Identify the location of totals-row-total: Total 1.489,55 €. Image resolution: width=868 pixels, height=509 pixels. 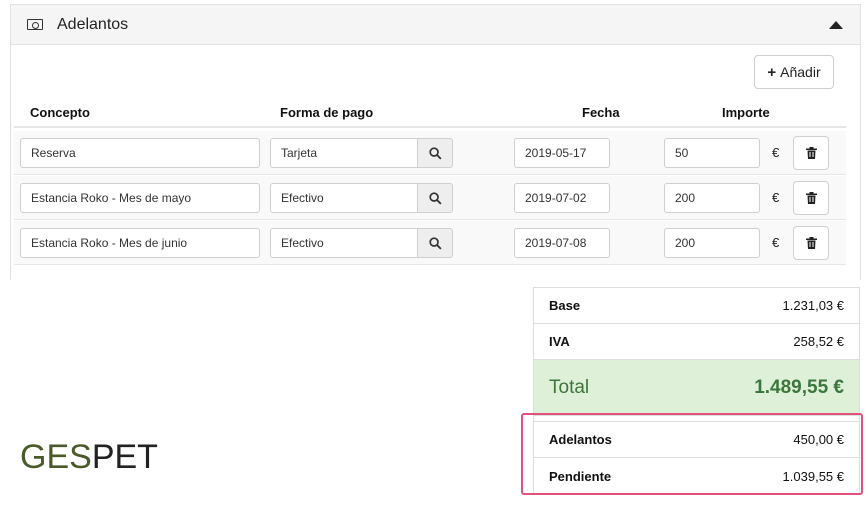
(696, 388).